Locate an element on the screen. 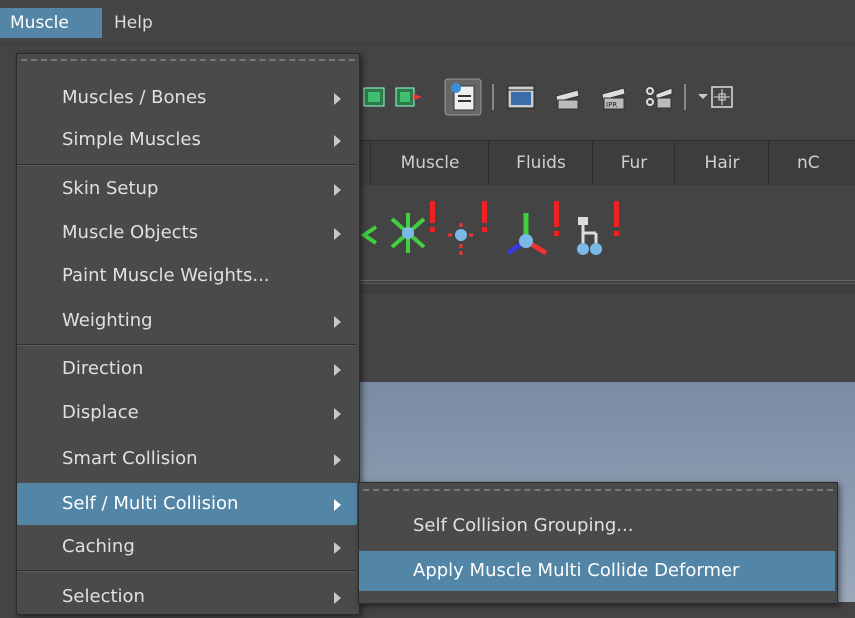 The image size is (855, 618). shelf-tabs: Muscle Fluids Fur Hair nC is located at coordinates (605, 163).